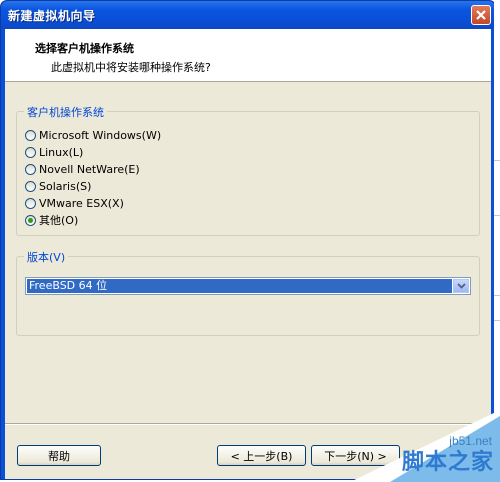  What do you see at coordinates (59, 220) in the screenshot?
I see `radio-label: 其他(O)` at bounding box center [59, 220].